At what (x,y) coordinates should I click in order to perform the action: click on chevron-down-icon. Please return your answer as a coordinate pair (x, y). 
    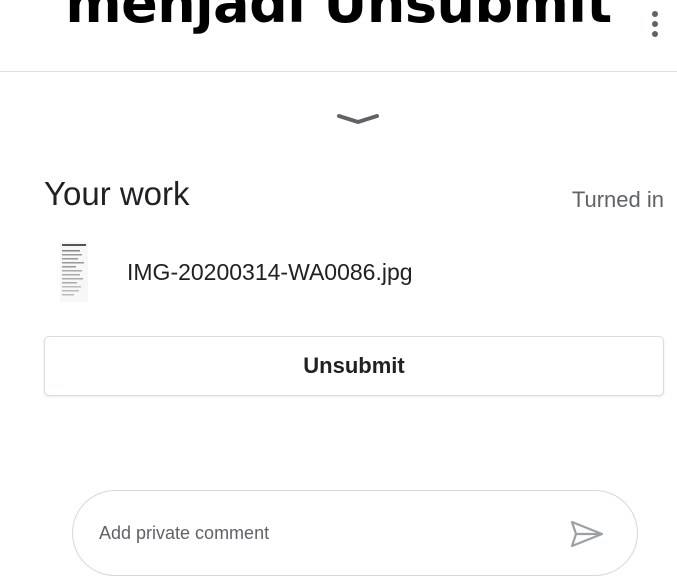
    Looking at the image, I should click on (358, 119).